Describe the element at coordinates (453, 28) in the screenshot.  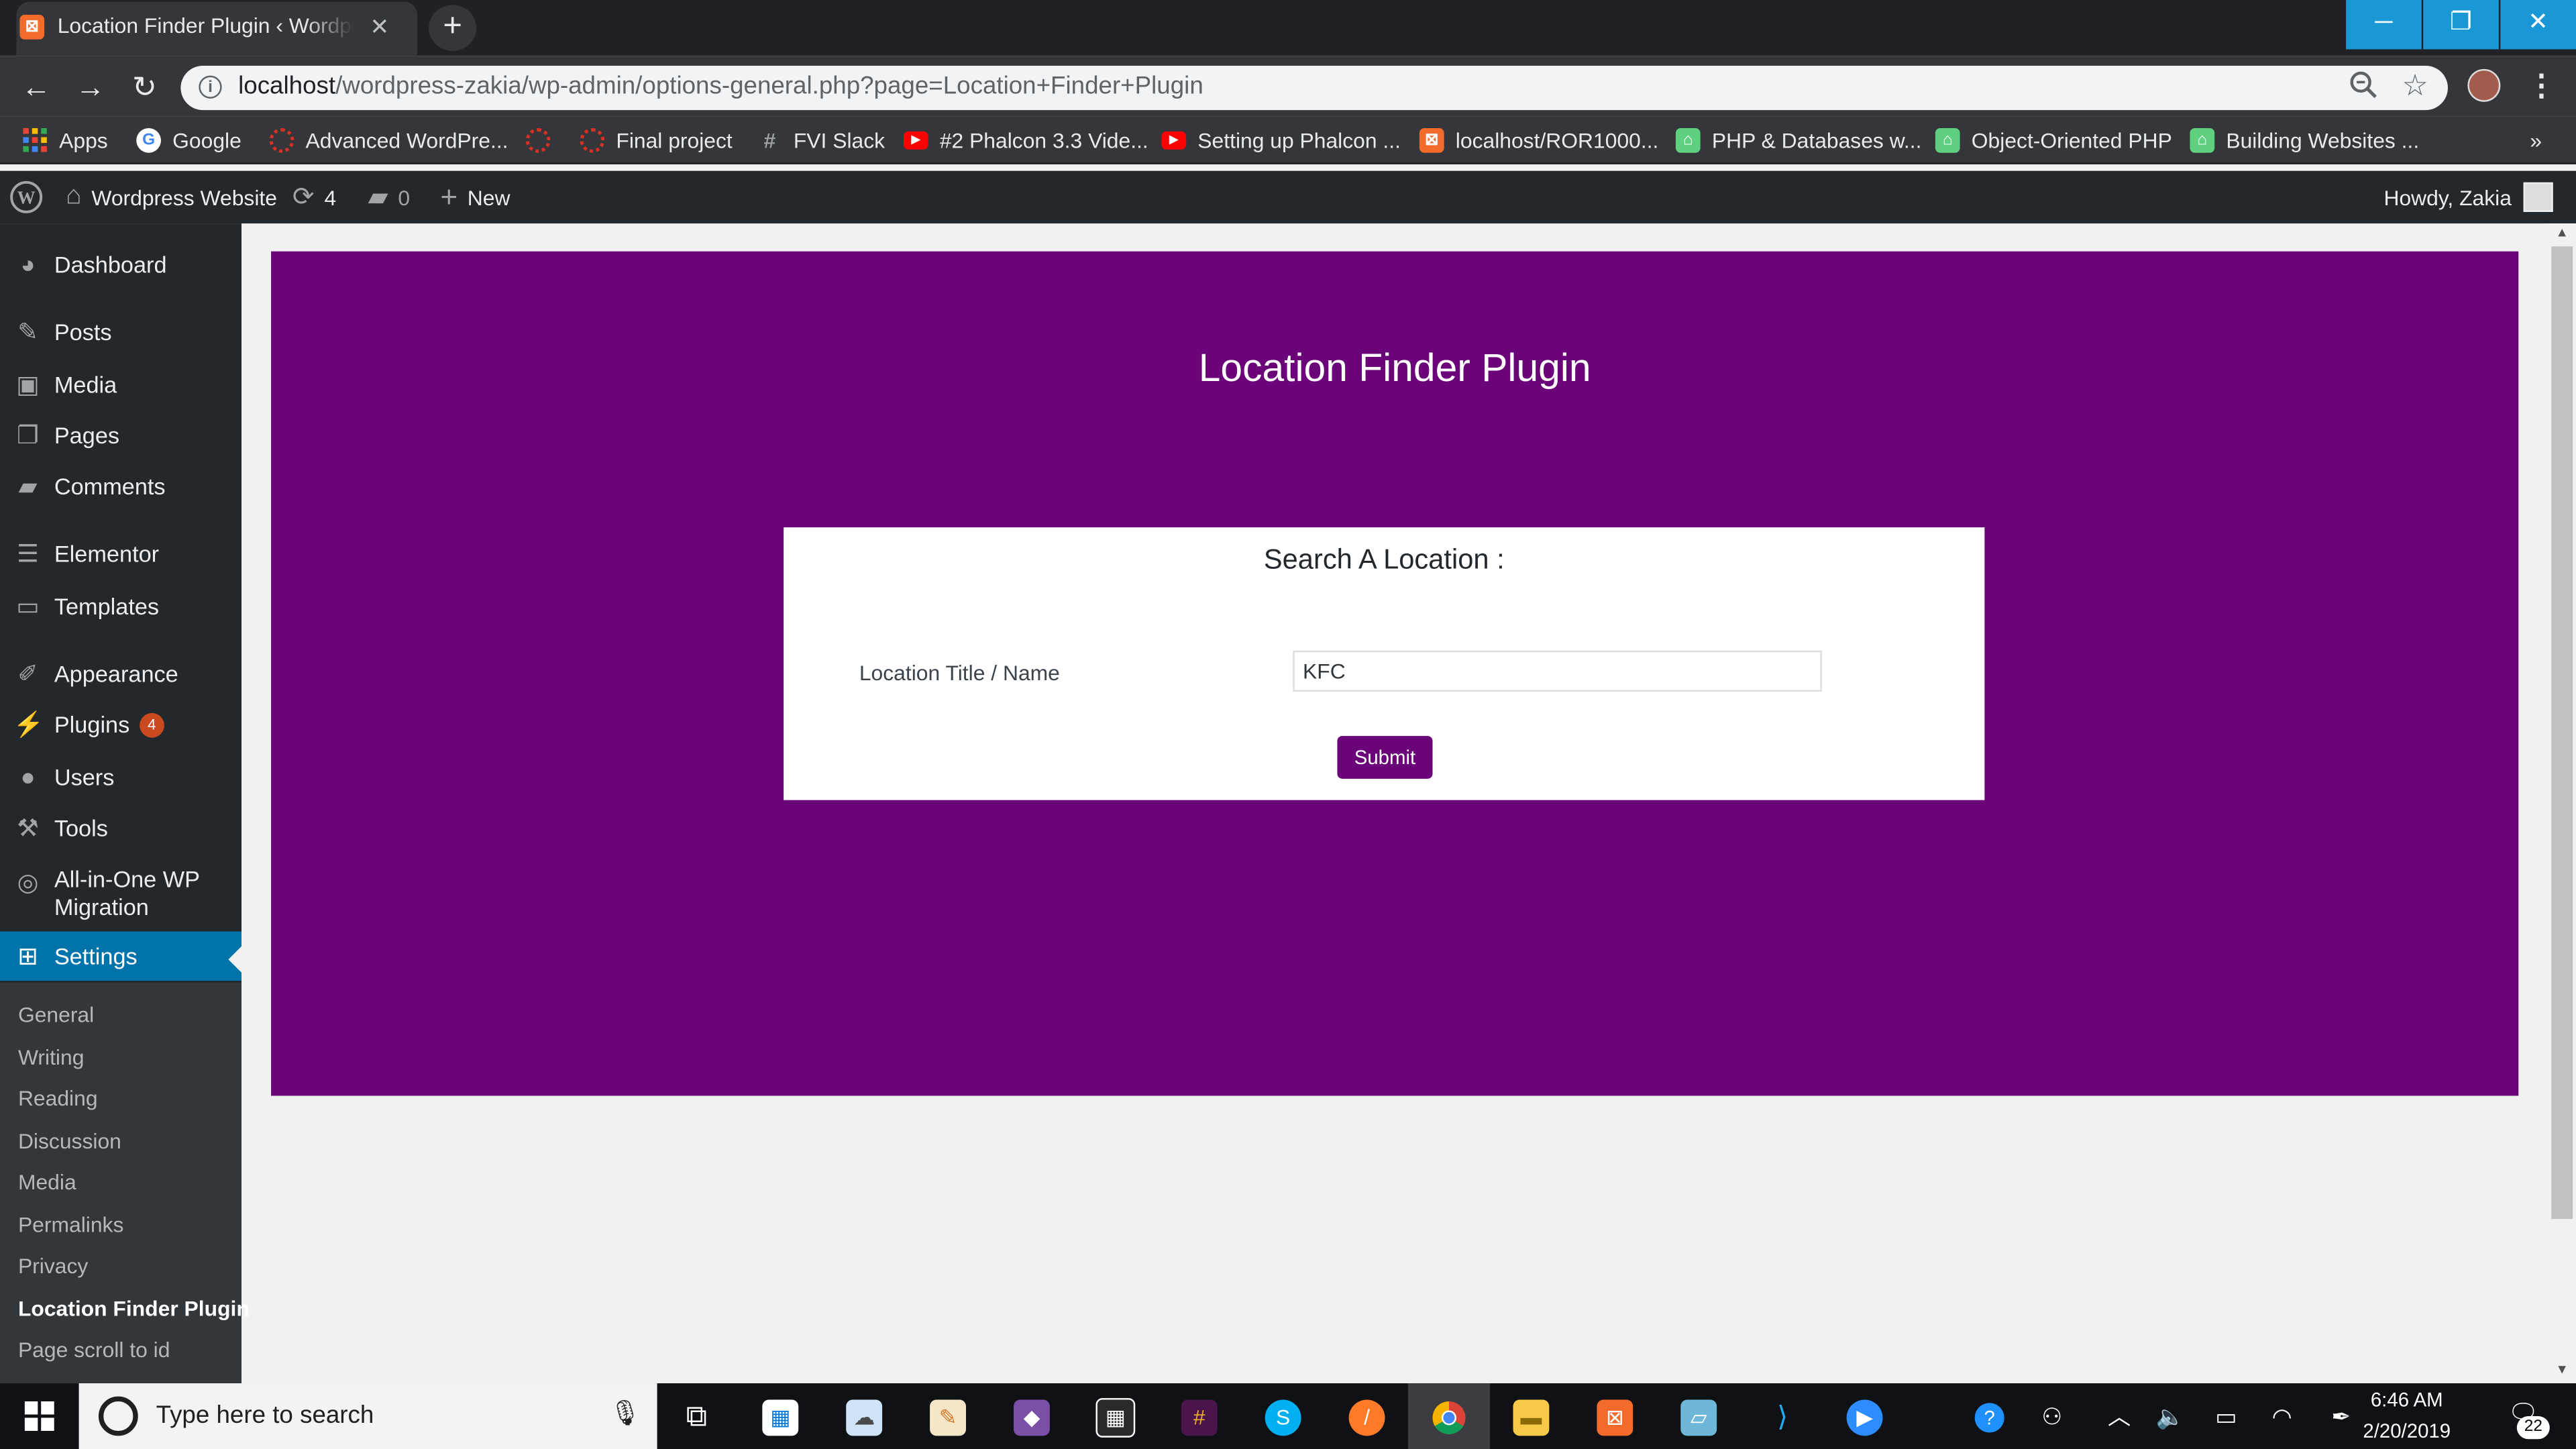
I see `new-tab-button: +` at that location.